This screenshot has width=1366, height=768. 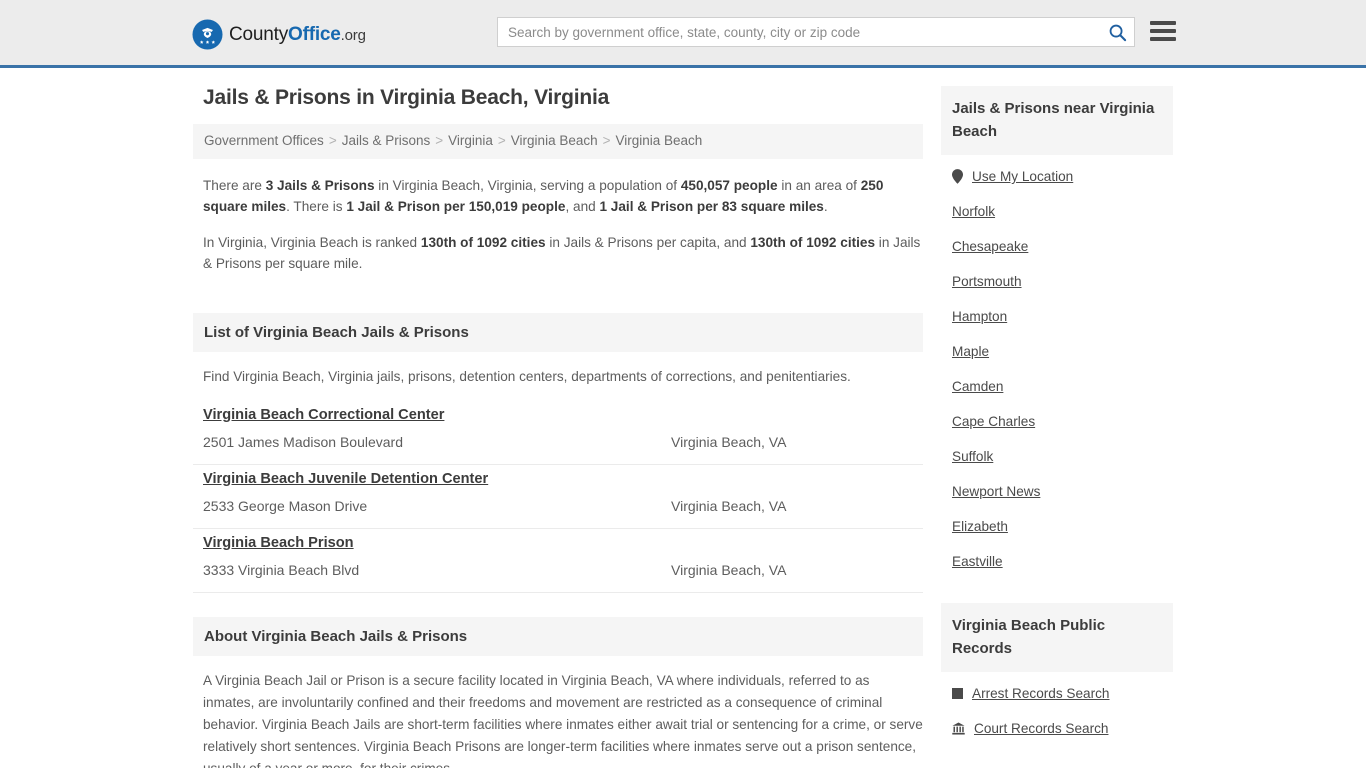 What do you see at coordinates (825, 207) in the screenshot?
I see `intro-text: .` at bounding box center [825, 207].